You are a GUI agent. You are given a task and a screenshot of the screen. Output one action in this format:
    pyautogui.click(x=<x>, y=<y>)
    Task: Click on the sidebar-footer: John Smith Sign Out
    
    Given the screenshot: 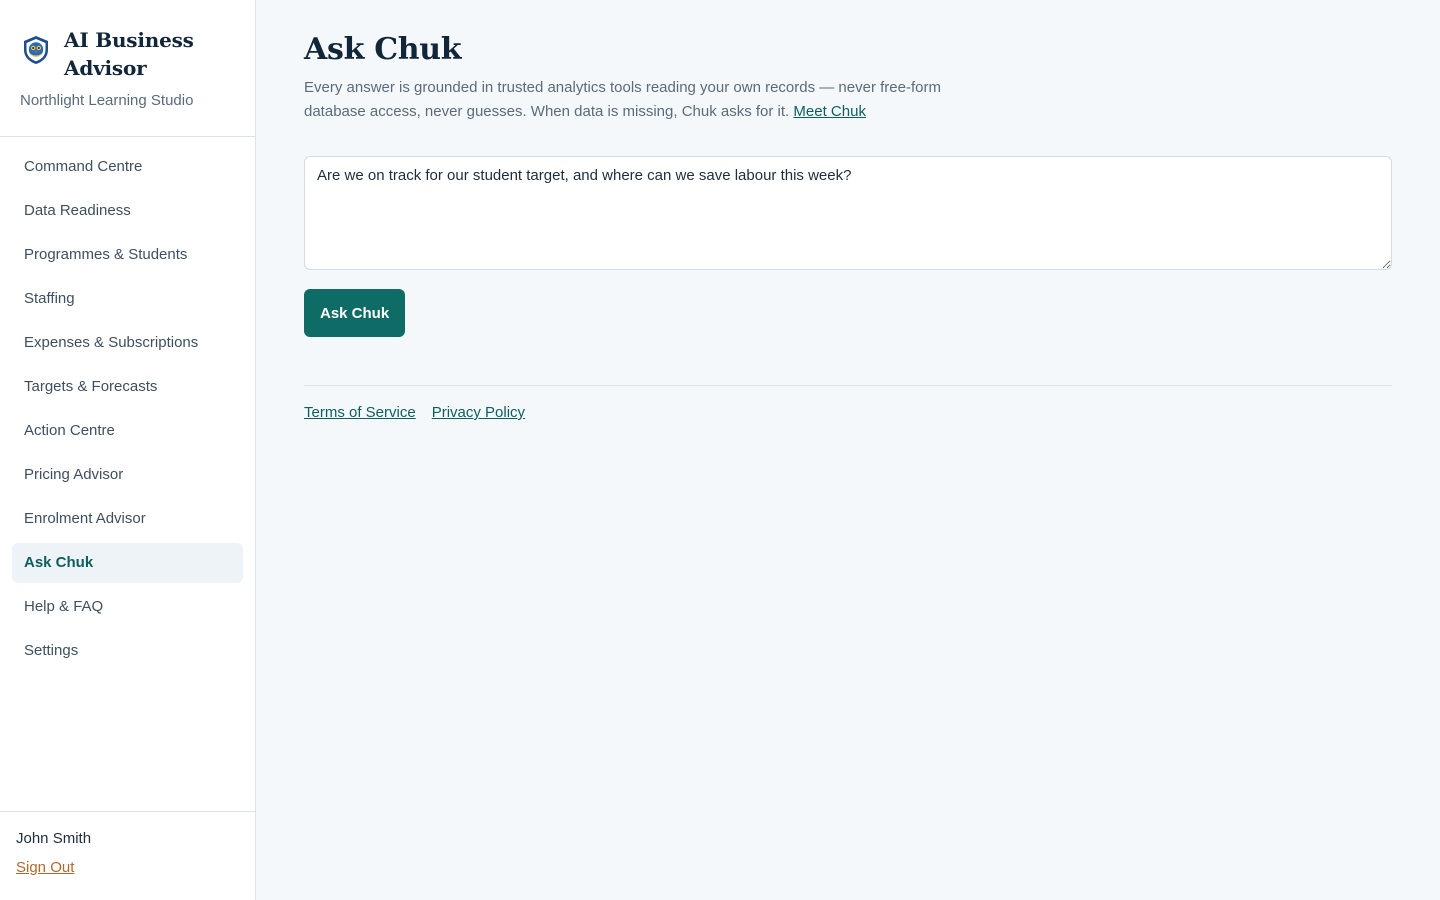 What is the action you would take?
    pyautogui.click(x=127, y=855)
    